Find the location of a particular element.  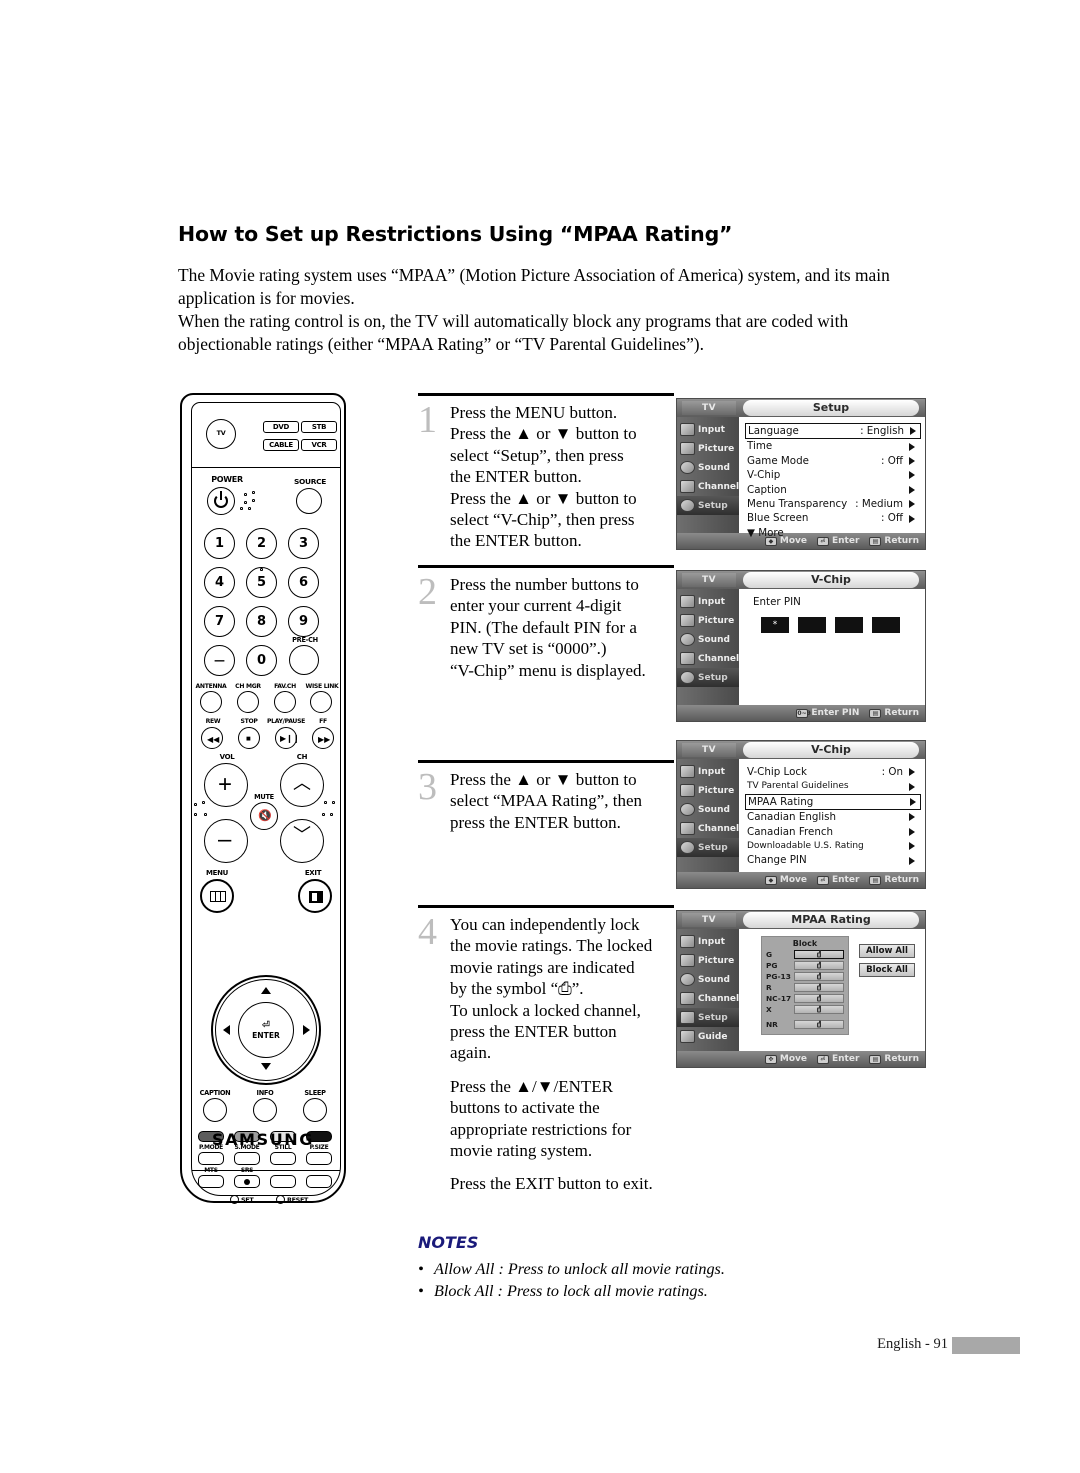

allow-all-button: Allow All is located at coordinates (887, 951).